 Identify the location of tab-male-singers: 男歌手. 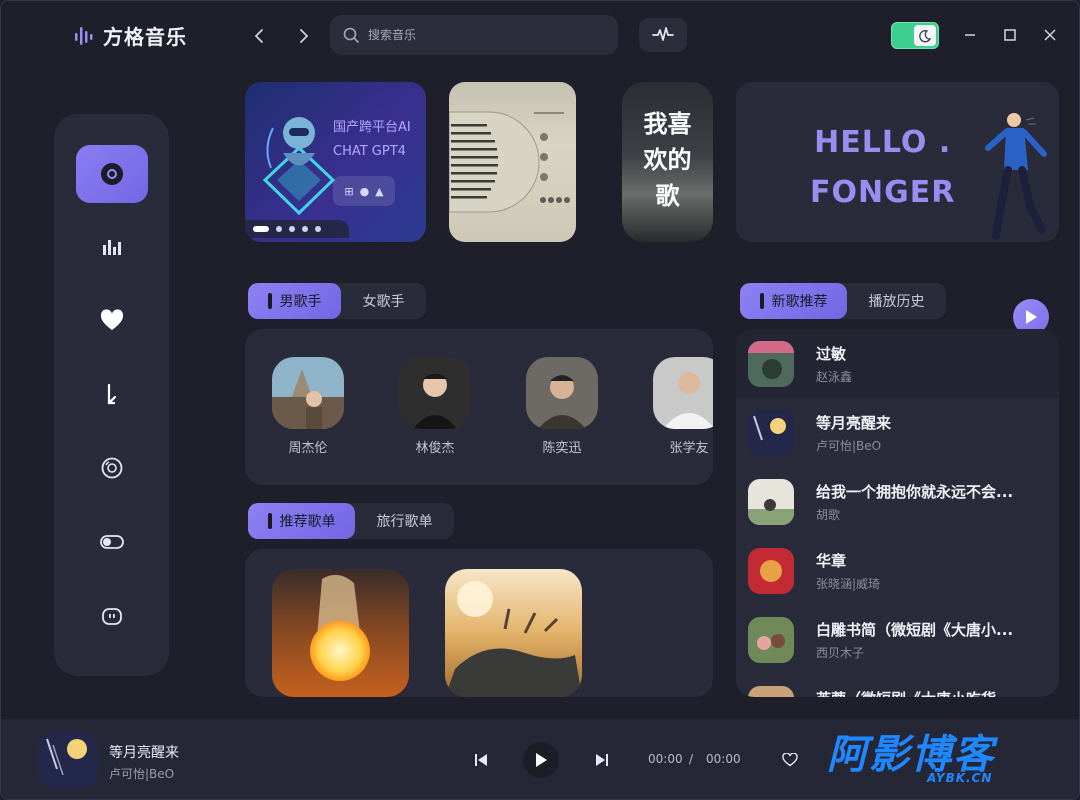
(294, 301).